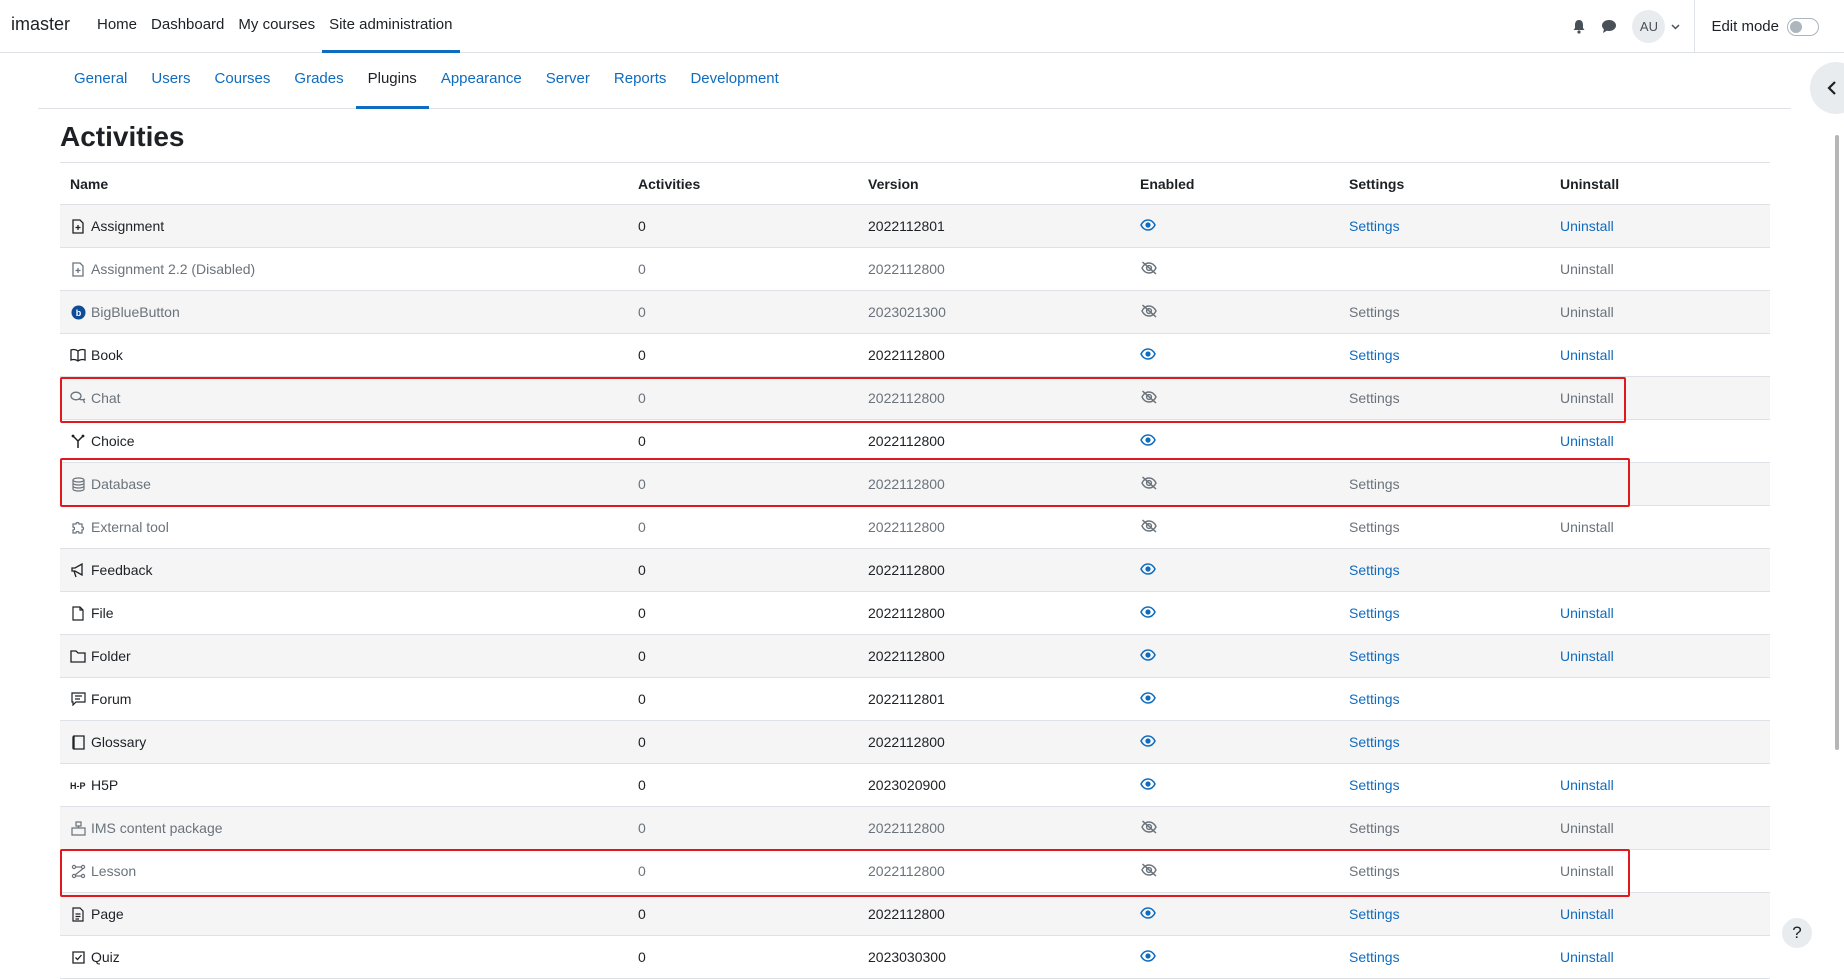 The width and height of the screenshot is (1844, 979). Describe the element at coordinates (78, 527) in the screenshot. I see `puzzle-icon` at that location.